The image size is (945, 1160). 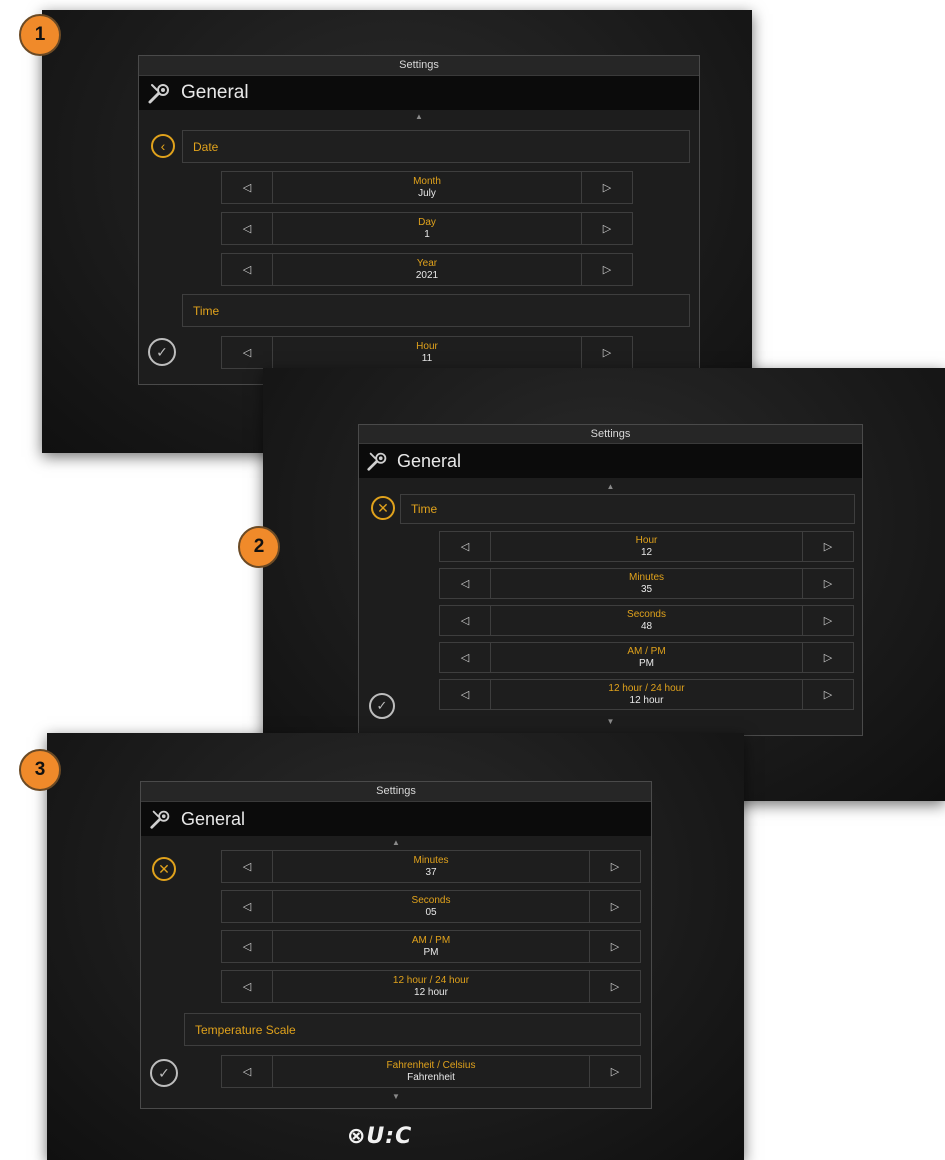 I want to click on row-label: Day, so click(x=427, y=222).